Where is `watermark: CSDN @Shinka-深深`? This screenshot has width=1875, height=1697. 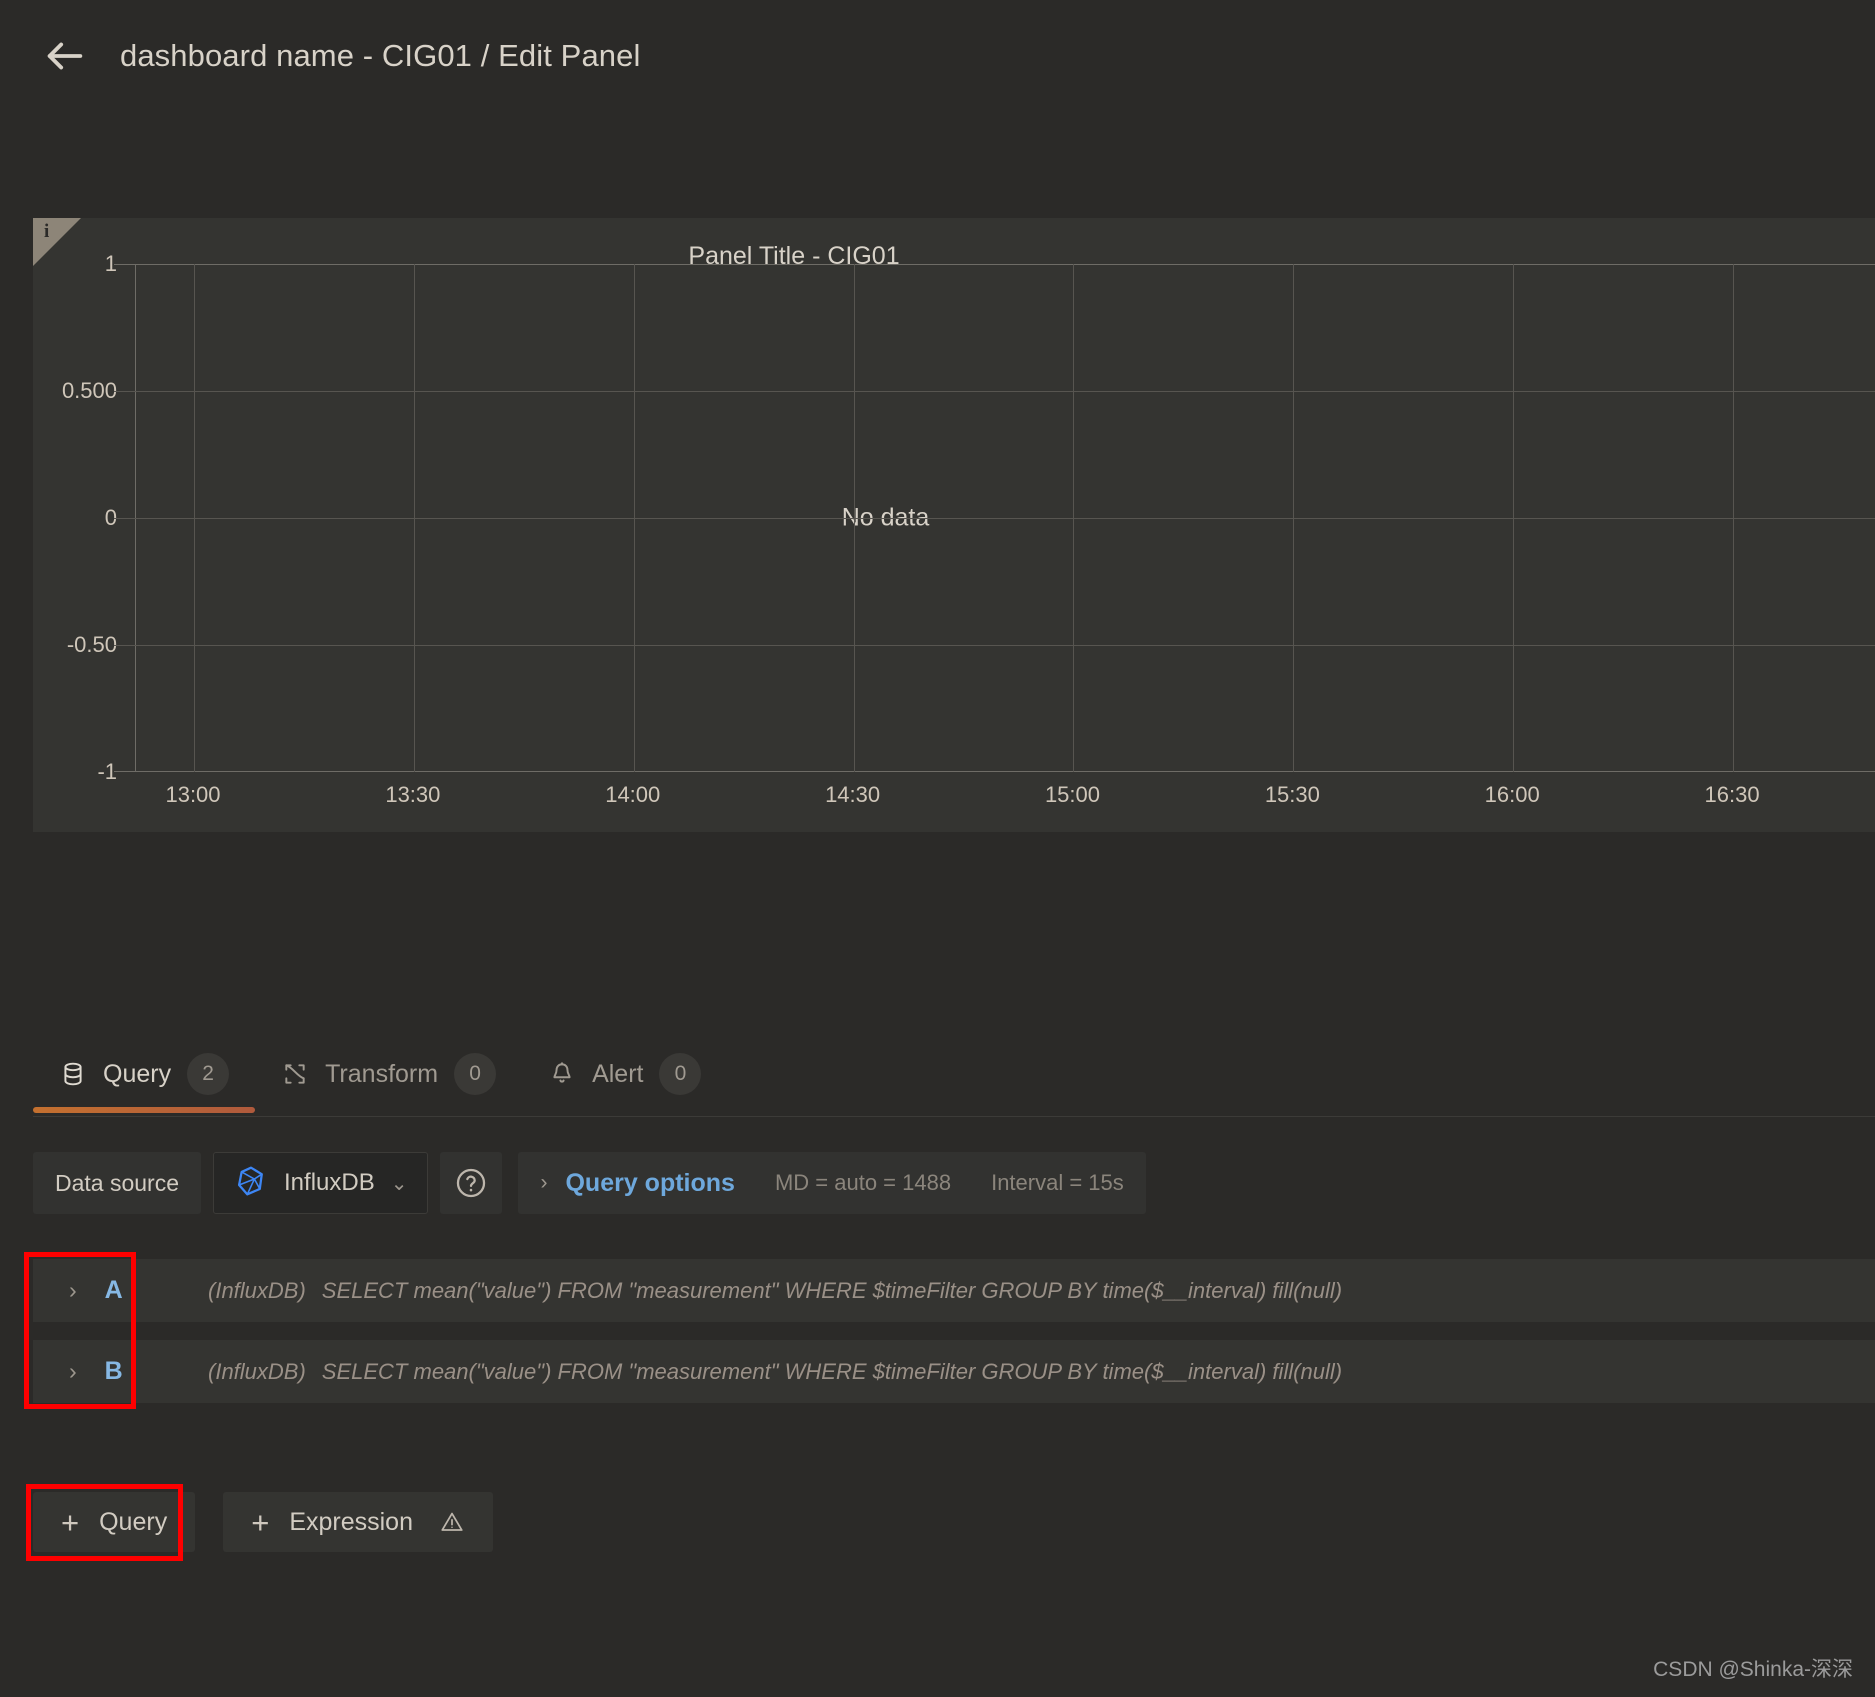 watermark: CSDN @Shinka-深深 is located at coordinates (1753, 1669).